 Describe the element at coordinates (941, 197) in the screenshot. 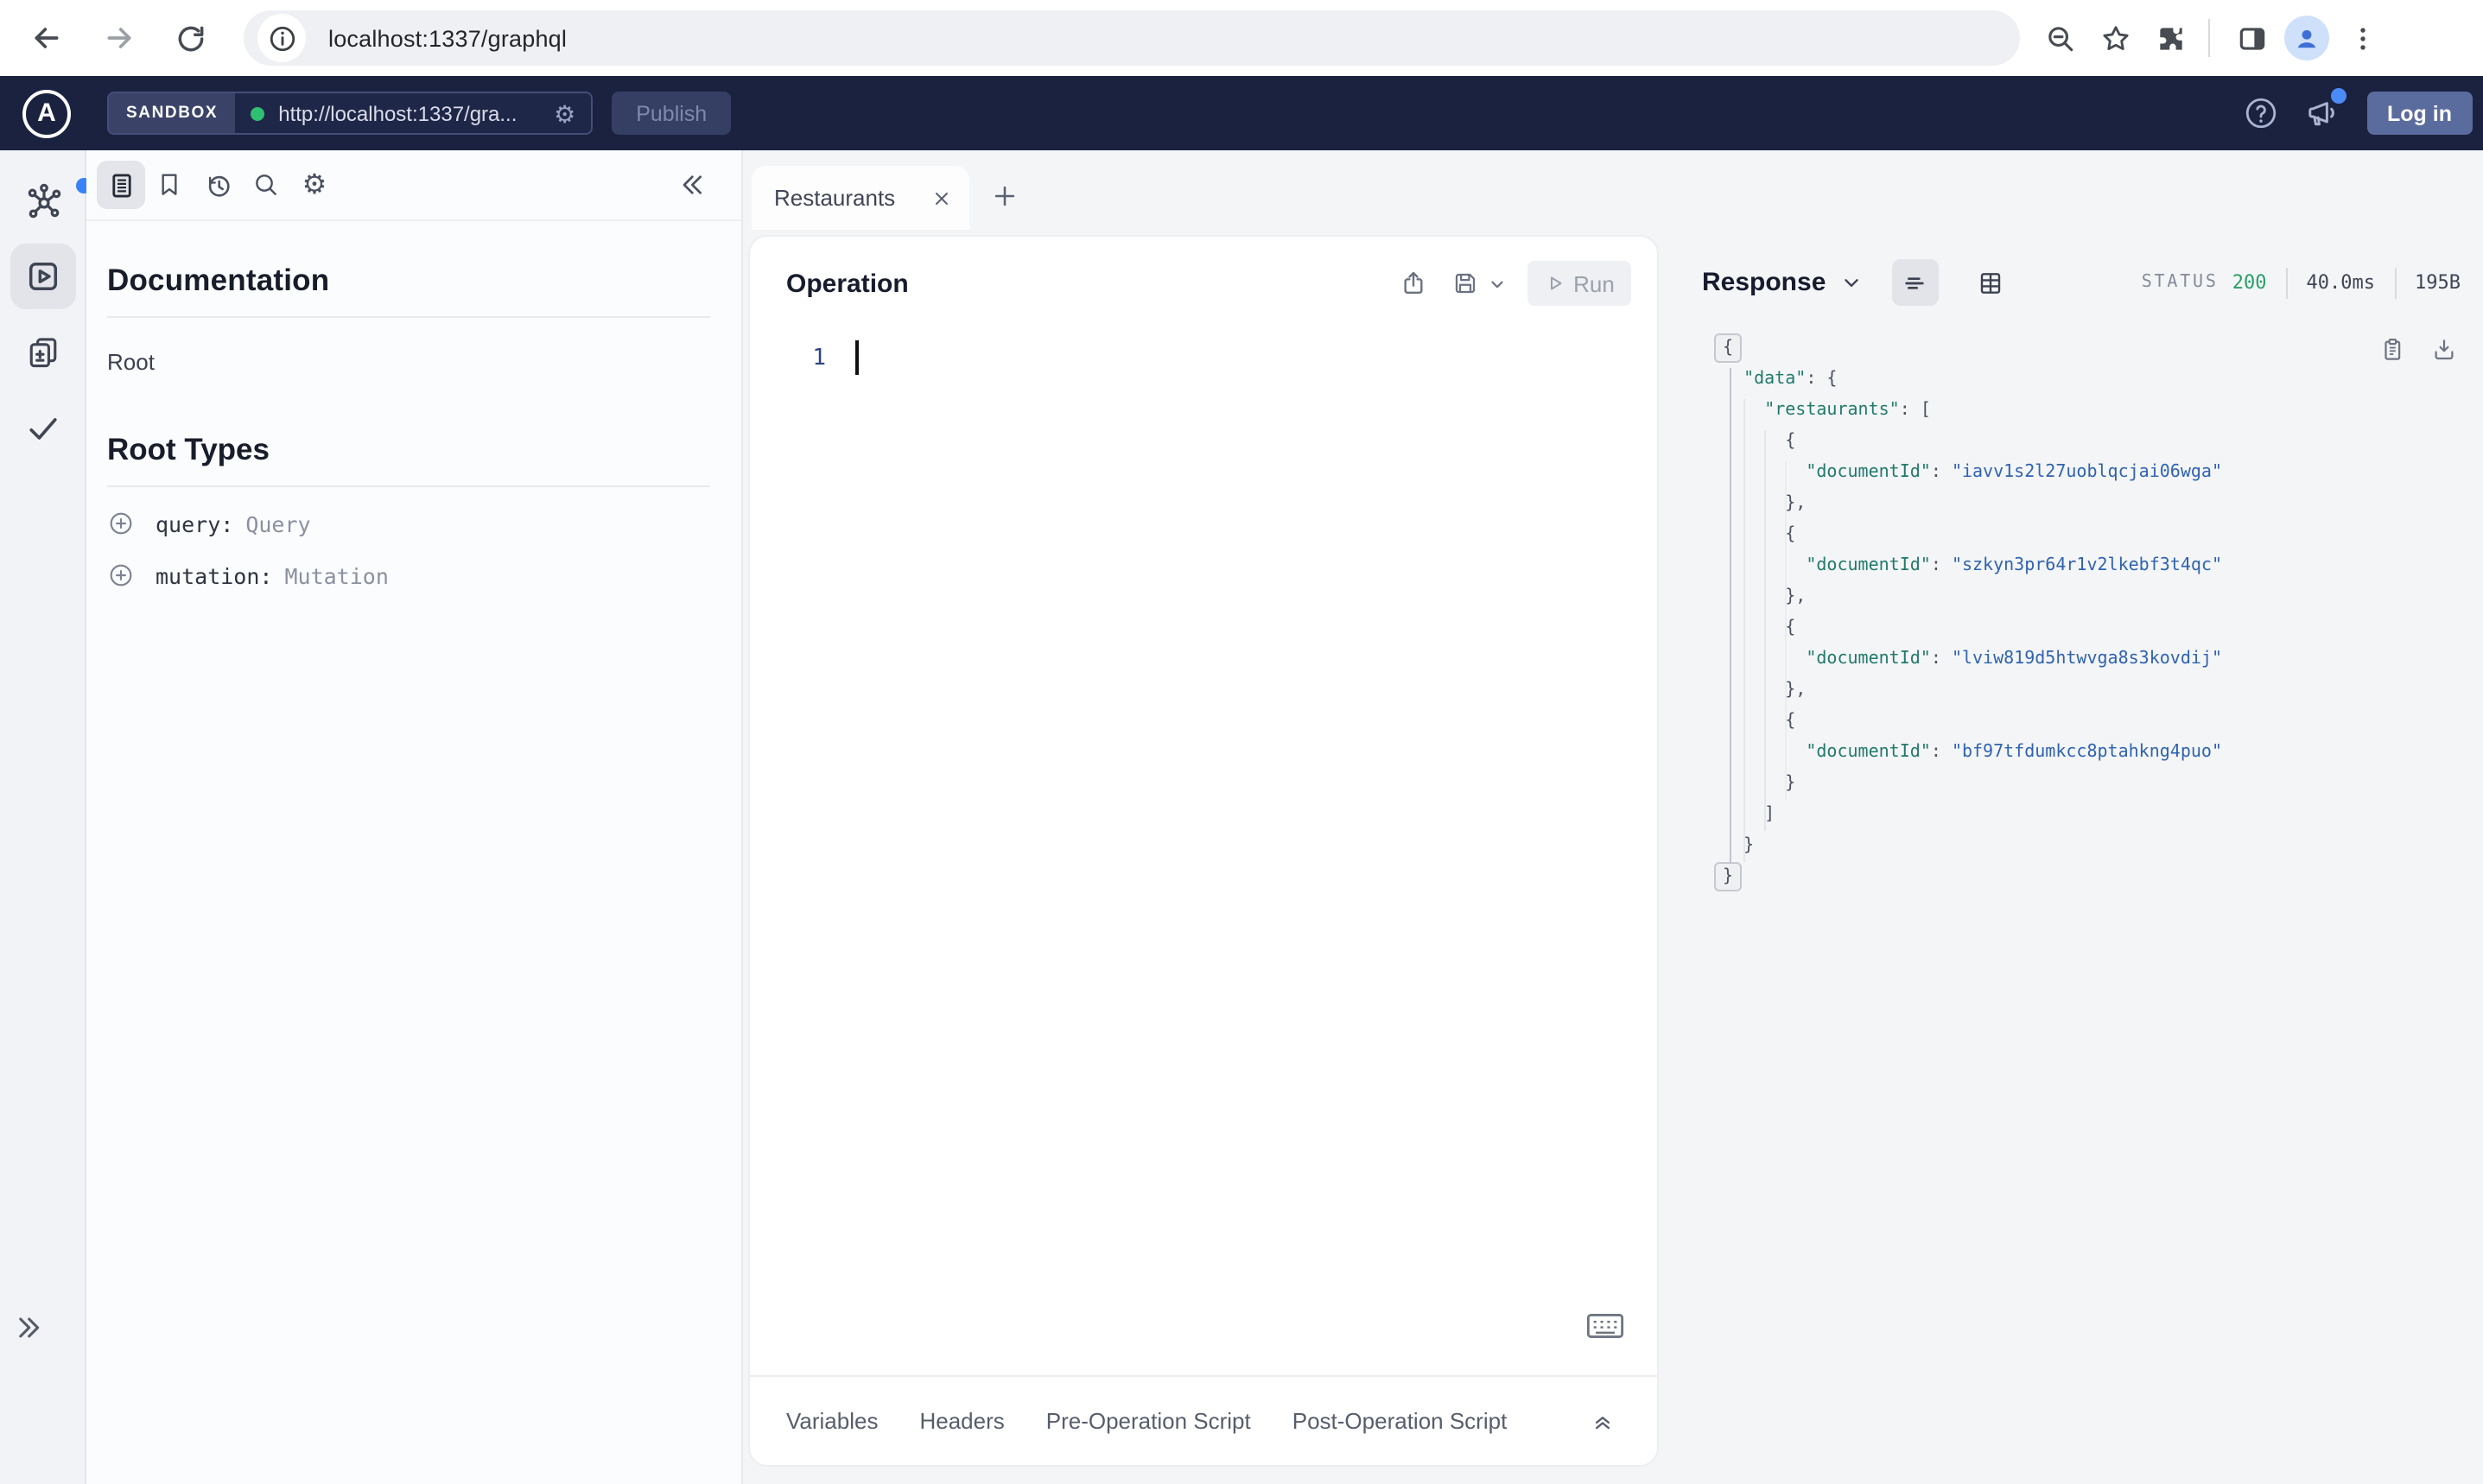

I see `close-tab-icon` at that location.